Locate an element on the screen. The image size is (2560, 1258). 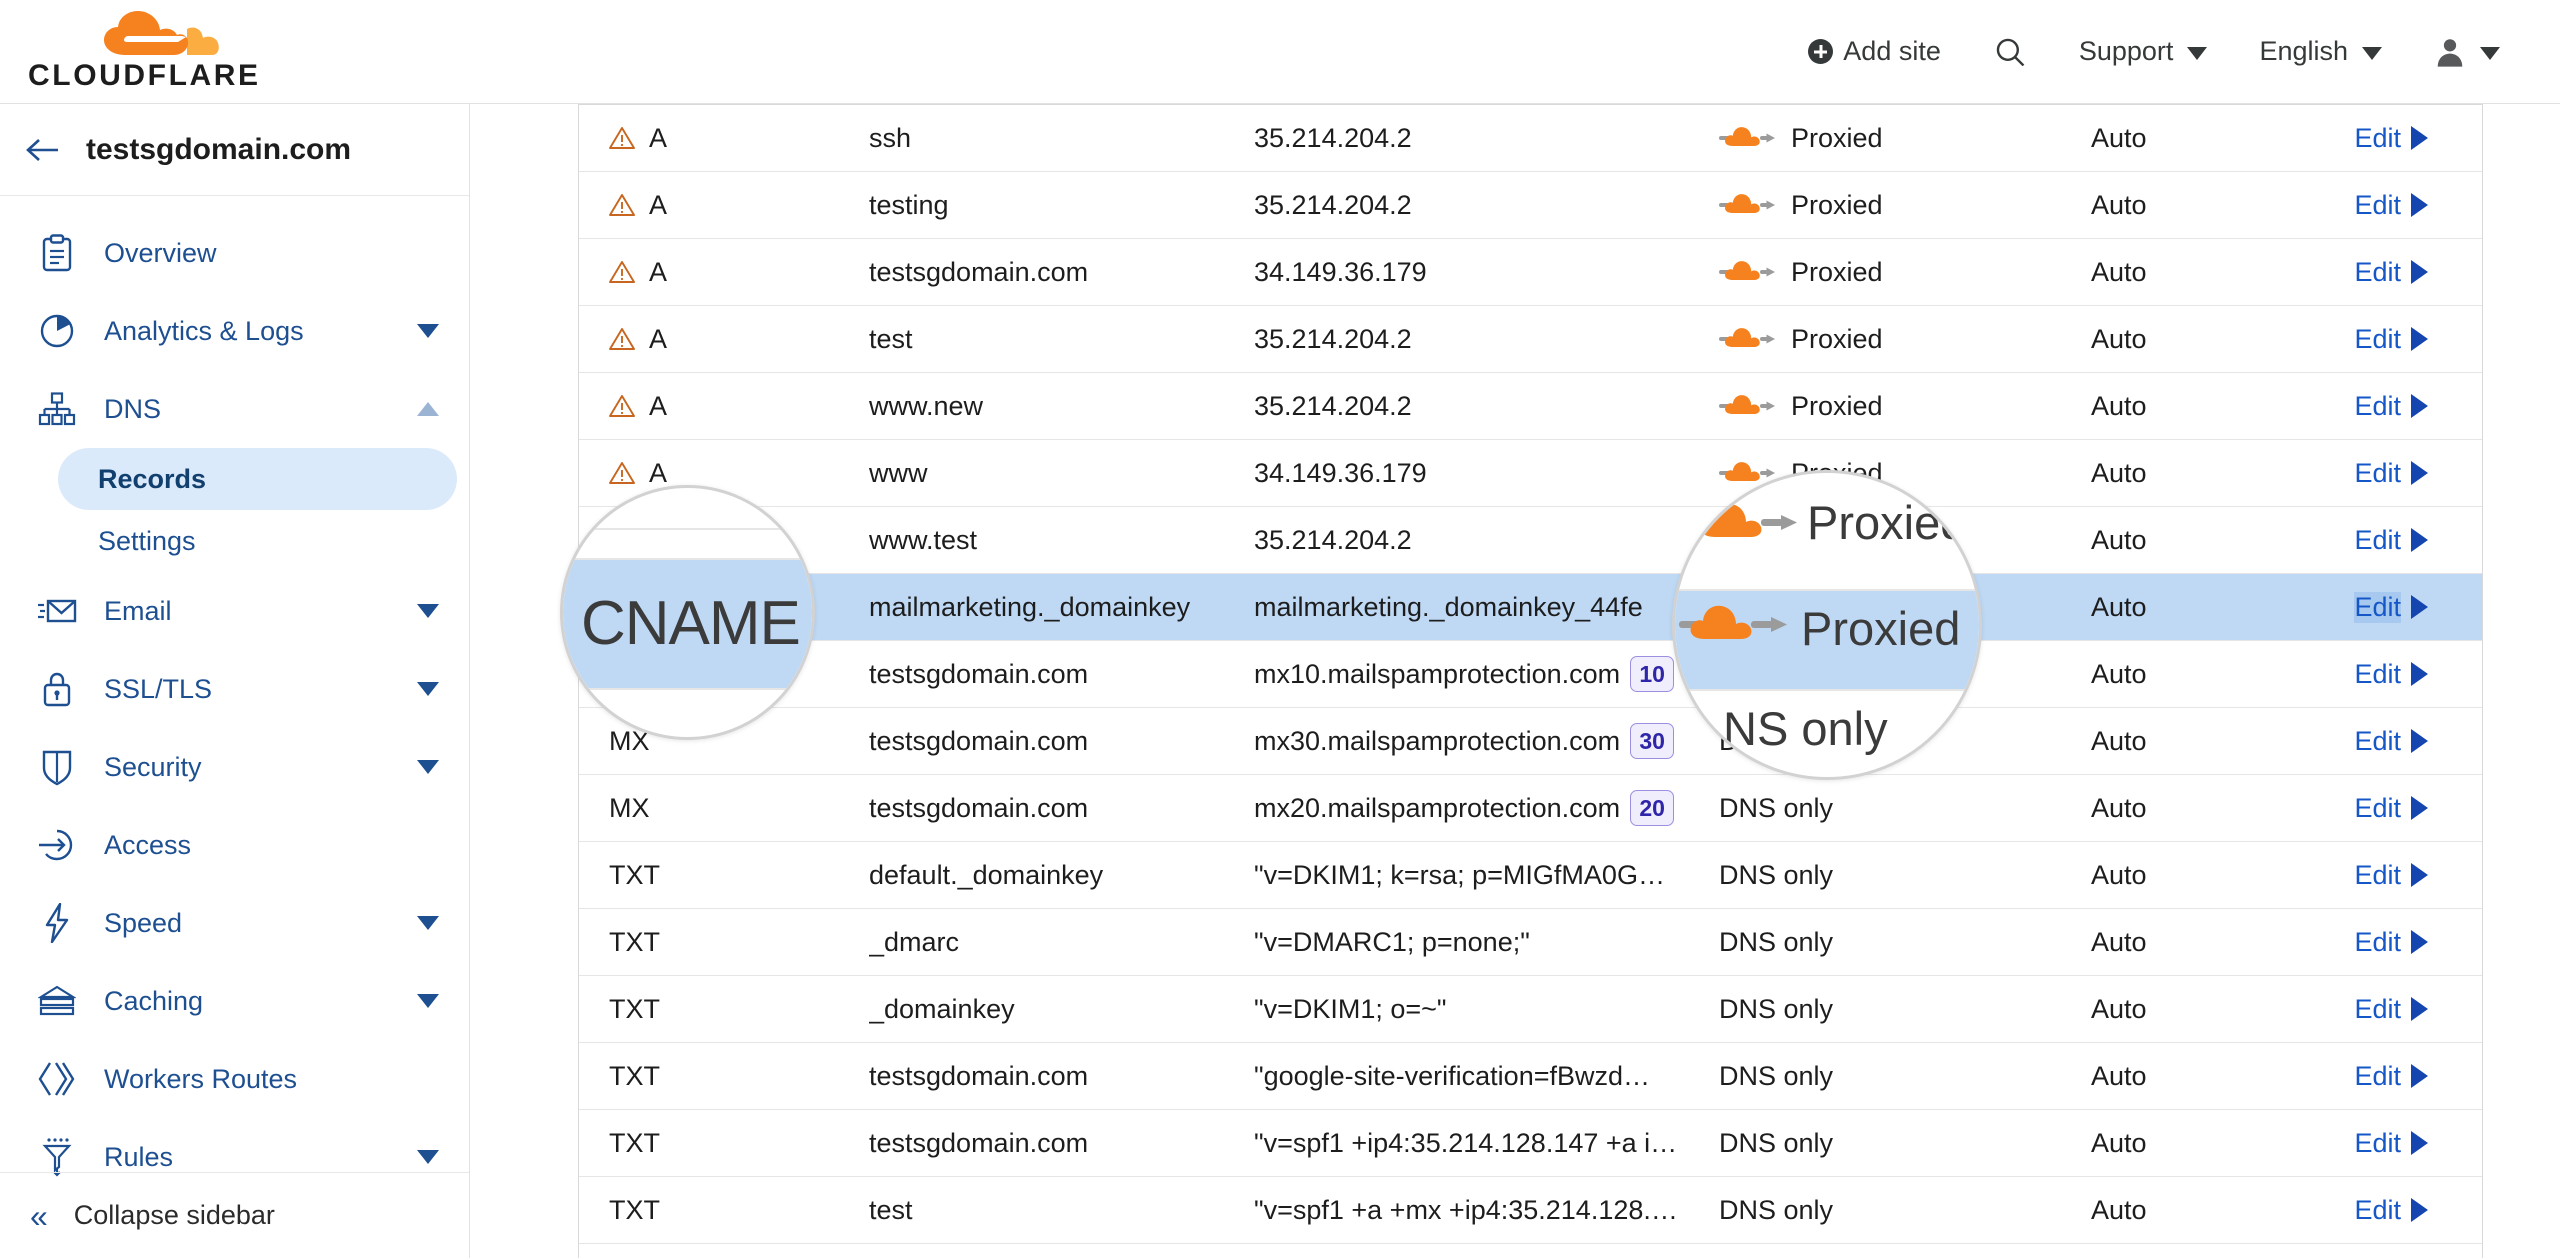
sidebar-item-analytics-and-logs: Analytics & Logs is located at coordinates (234, 331).